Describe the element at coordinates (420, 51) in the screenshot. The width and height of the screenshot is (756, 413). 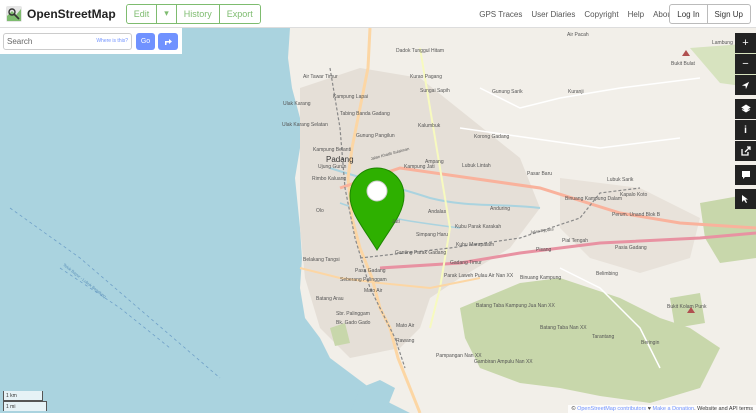
I see `map-label: Dadok Tunggul Hitam` at that location.